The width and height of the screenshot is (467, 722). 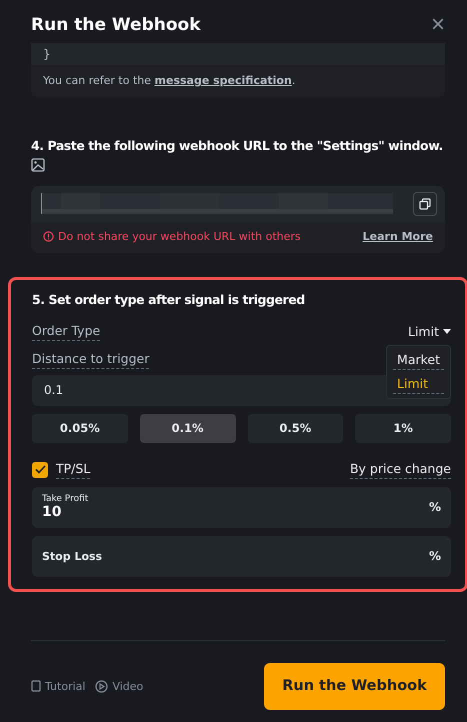 What do you see at coordinates (179, 237) in the screenshot?
I see `warning-text: Do not share your webhook URL with others` at bounding box center [179, 237].